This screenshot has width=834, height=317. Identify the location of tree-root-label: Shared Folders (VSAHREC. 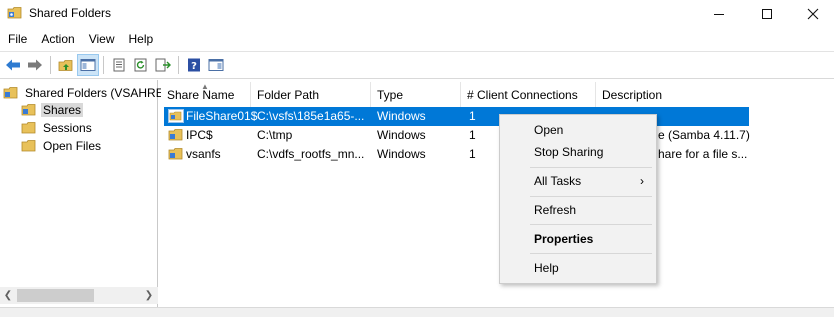
(99, 92).